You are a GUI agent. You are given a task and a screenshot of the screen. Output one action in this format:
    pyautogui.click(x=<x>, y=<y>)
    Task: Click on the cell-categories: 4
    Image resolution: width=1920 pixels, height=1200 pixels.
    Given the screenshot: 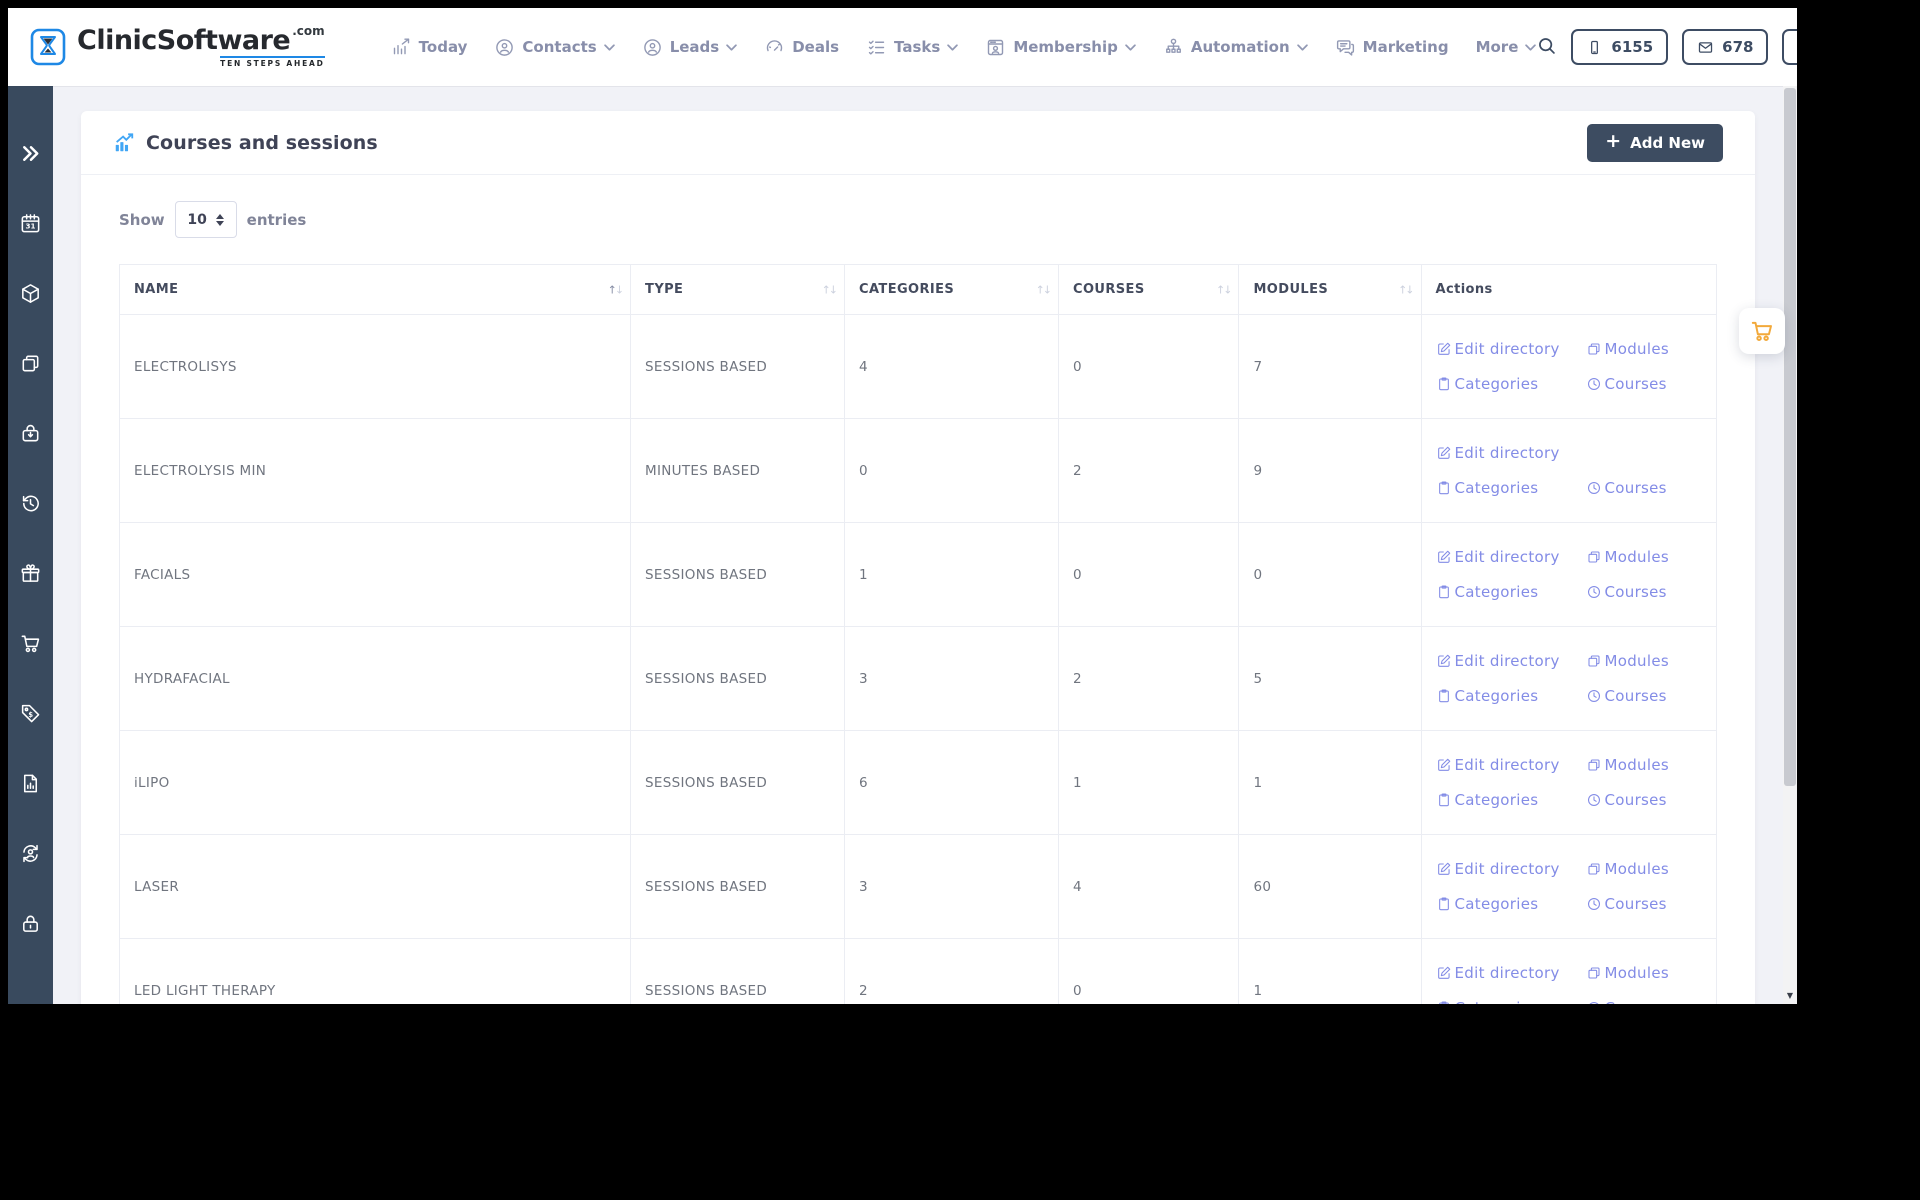 What is the action you would take?
    pyautogui.click(x=952, y=366)
    